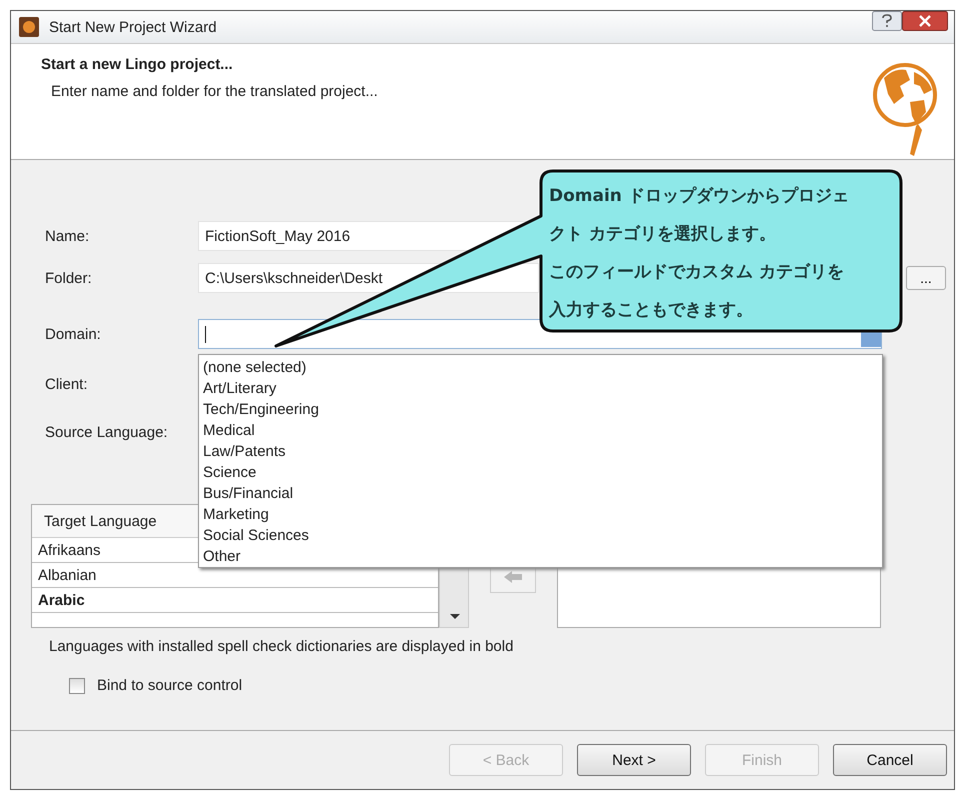  What do you see at coordinates (651, 310) in the screenshot?
I see `callout-text: 入力することもできます。` at bounding box center [651, 310].